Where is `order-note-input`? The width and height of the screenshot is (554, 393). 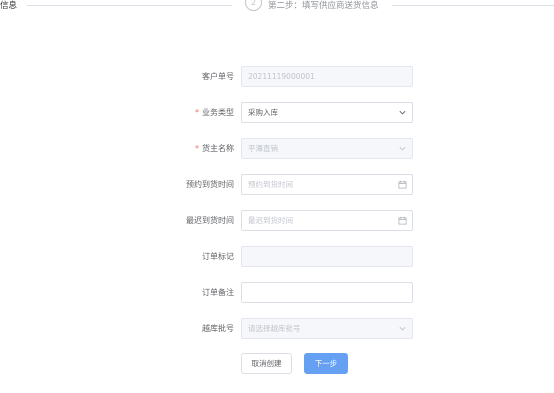
order-note-input is located at coordinates (327, 292).